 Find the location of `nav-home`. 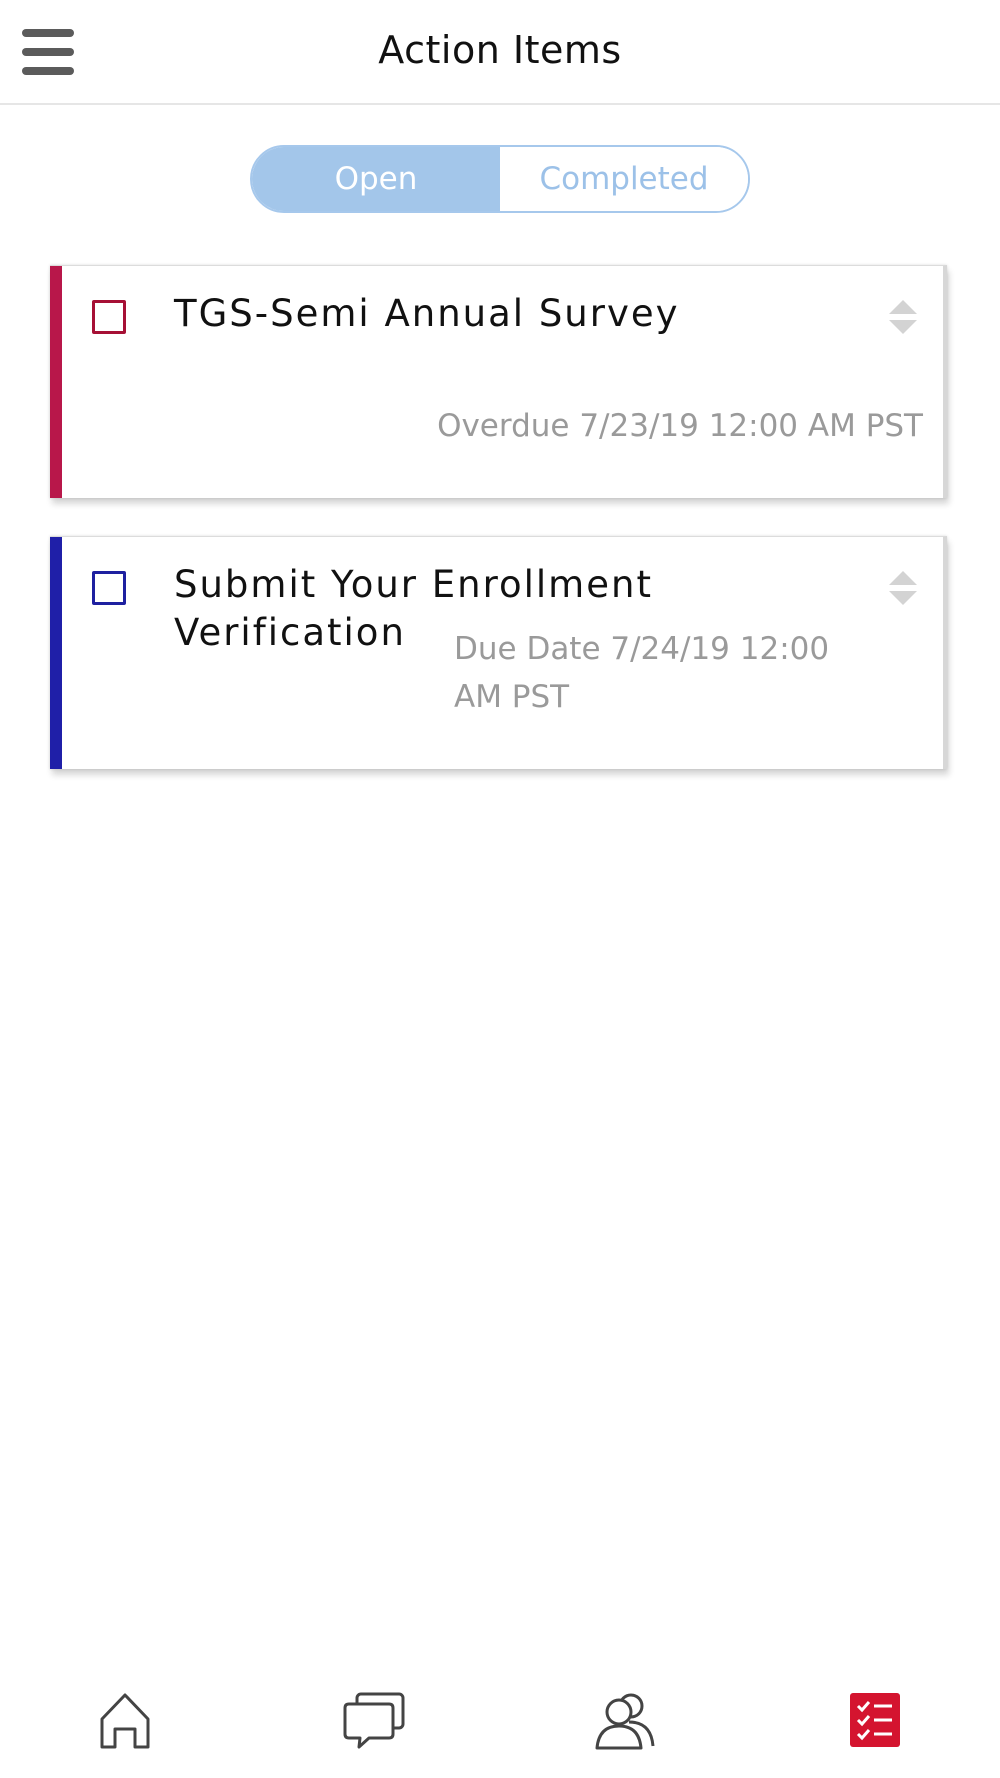

nav-home is located at coordinates (125, 1720).